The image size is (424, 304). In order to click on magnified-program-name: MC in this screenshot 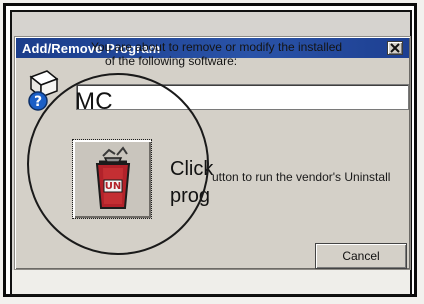, I will do `click(94, 101)`.